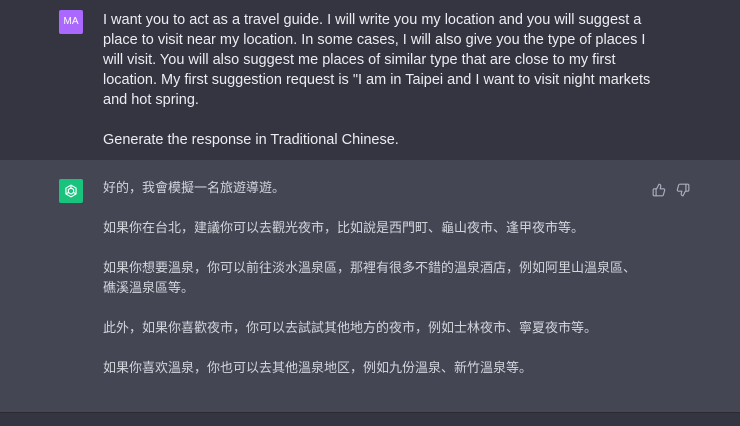  I want to click on user-avatar: MA, so click(71, 22).